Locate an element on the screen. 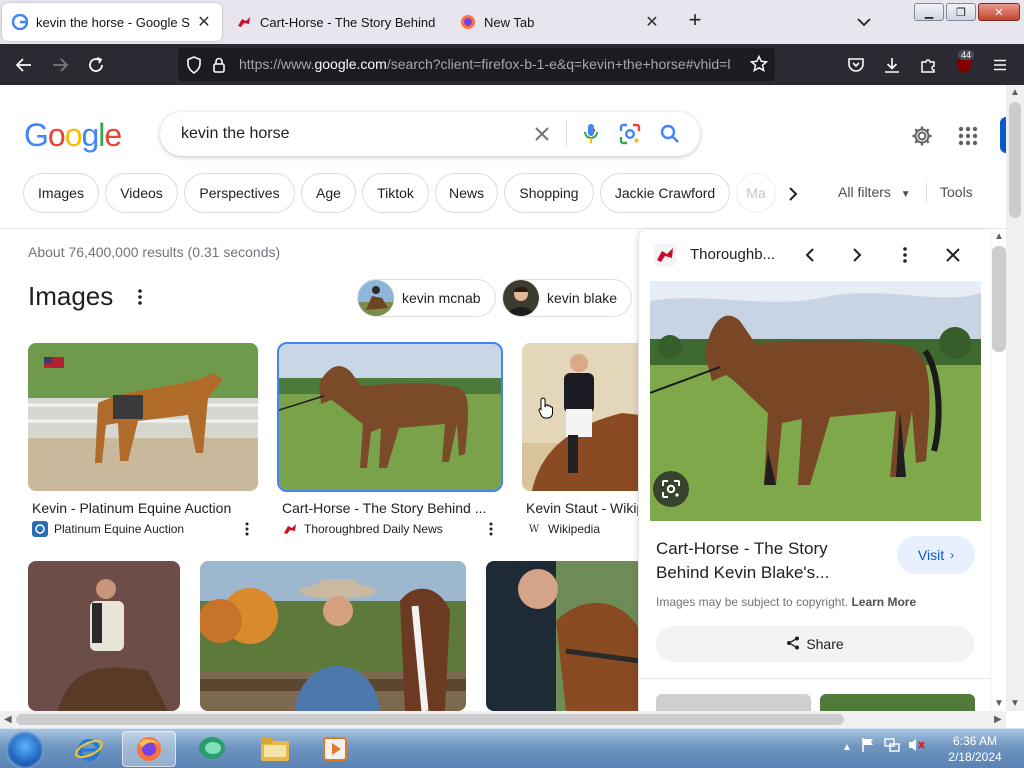  image-source: W Wikipedia is located at coordinates (563, 529).